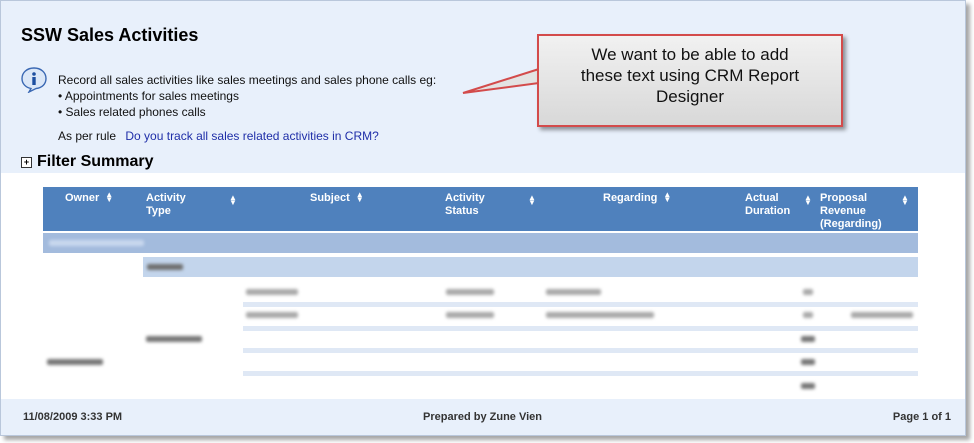 The width and height of the screenshot is (974, 443). Describe the element at coordinates (87, 136) in the screenshot. I see `rule-prefix: As per rule` at that location.